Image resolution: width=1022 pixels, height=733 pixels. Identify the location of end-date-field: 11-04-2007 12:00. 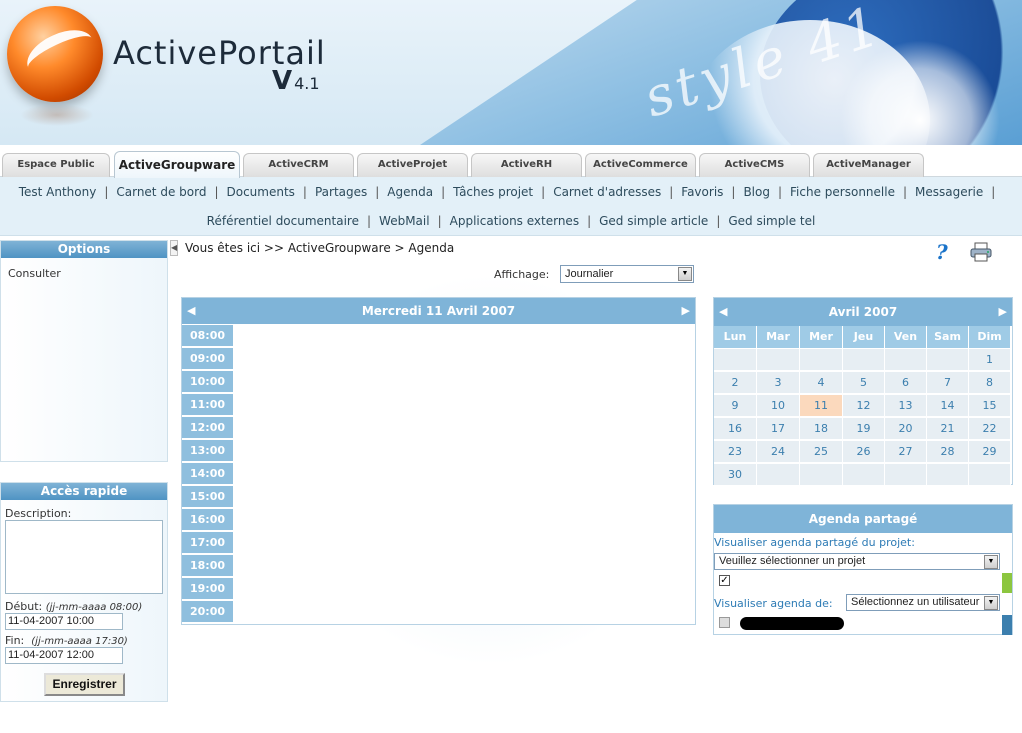
(64, 655).